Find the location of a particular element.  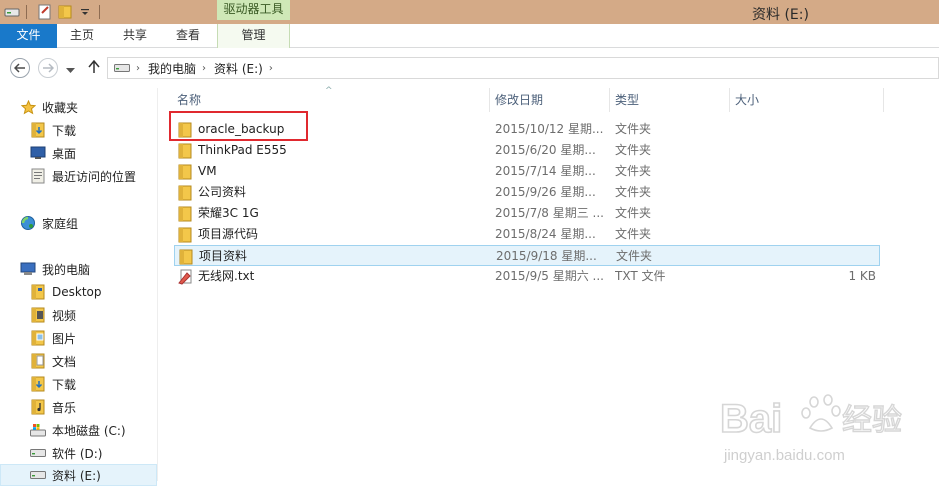

forward-button is located at coordinates (48, 68).